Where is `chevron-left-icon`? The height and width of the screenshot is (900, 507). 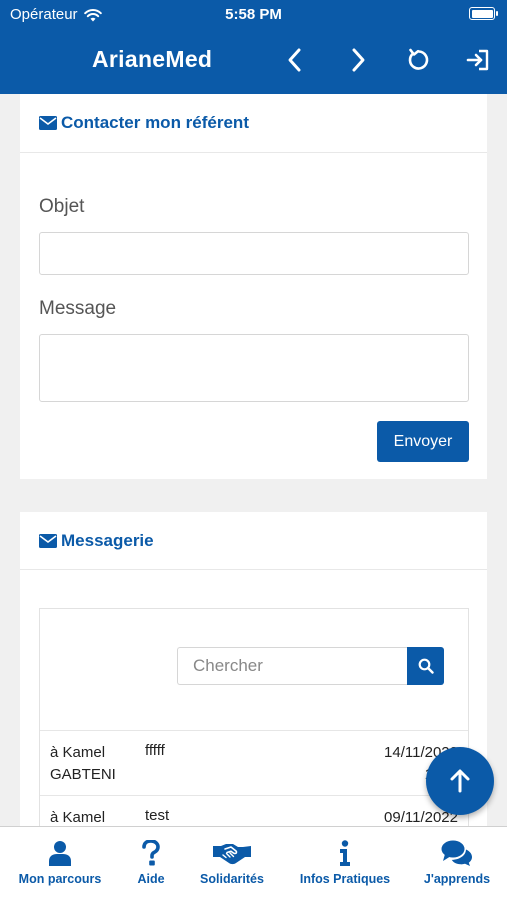 chevron-left-icon is located at coordinates (294, 60).